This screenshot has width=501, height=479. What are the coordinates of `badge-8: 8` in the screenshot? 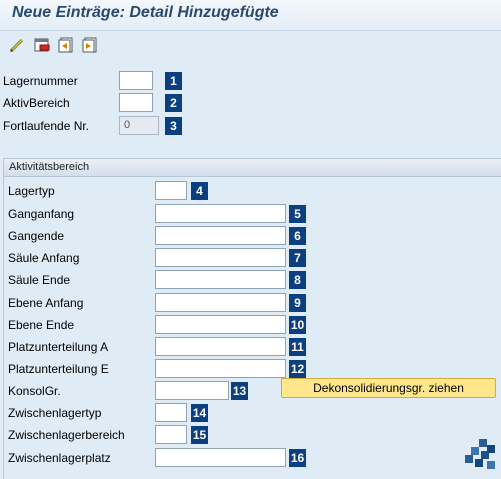 It's located at (297, 280).